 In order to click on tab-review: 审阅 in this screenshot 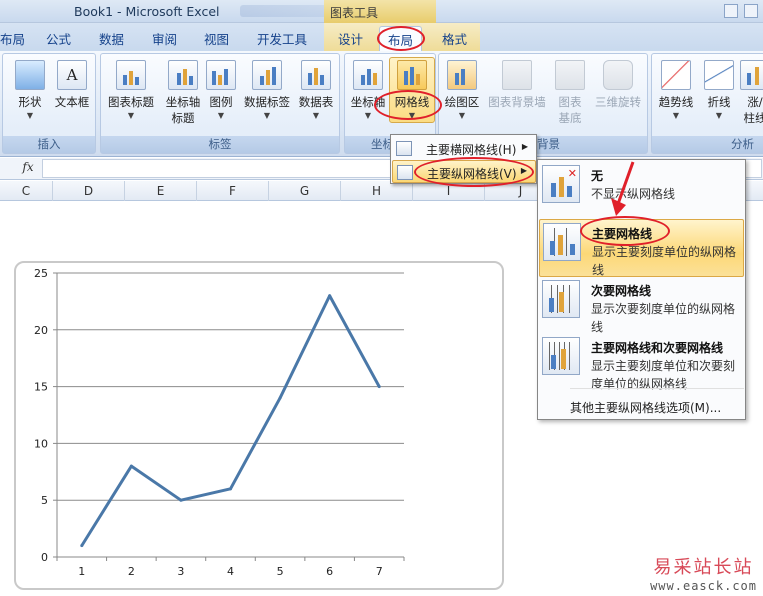, I will do `click(164, 38)`.